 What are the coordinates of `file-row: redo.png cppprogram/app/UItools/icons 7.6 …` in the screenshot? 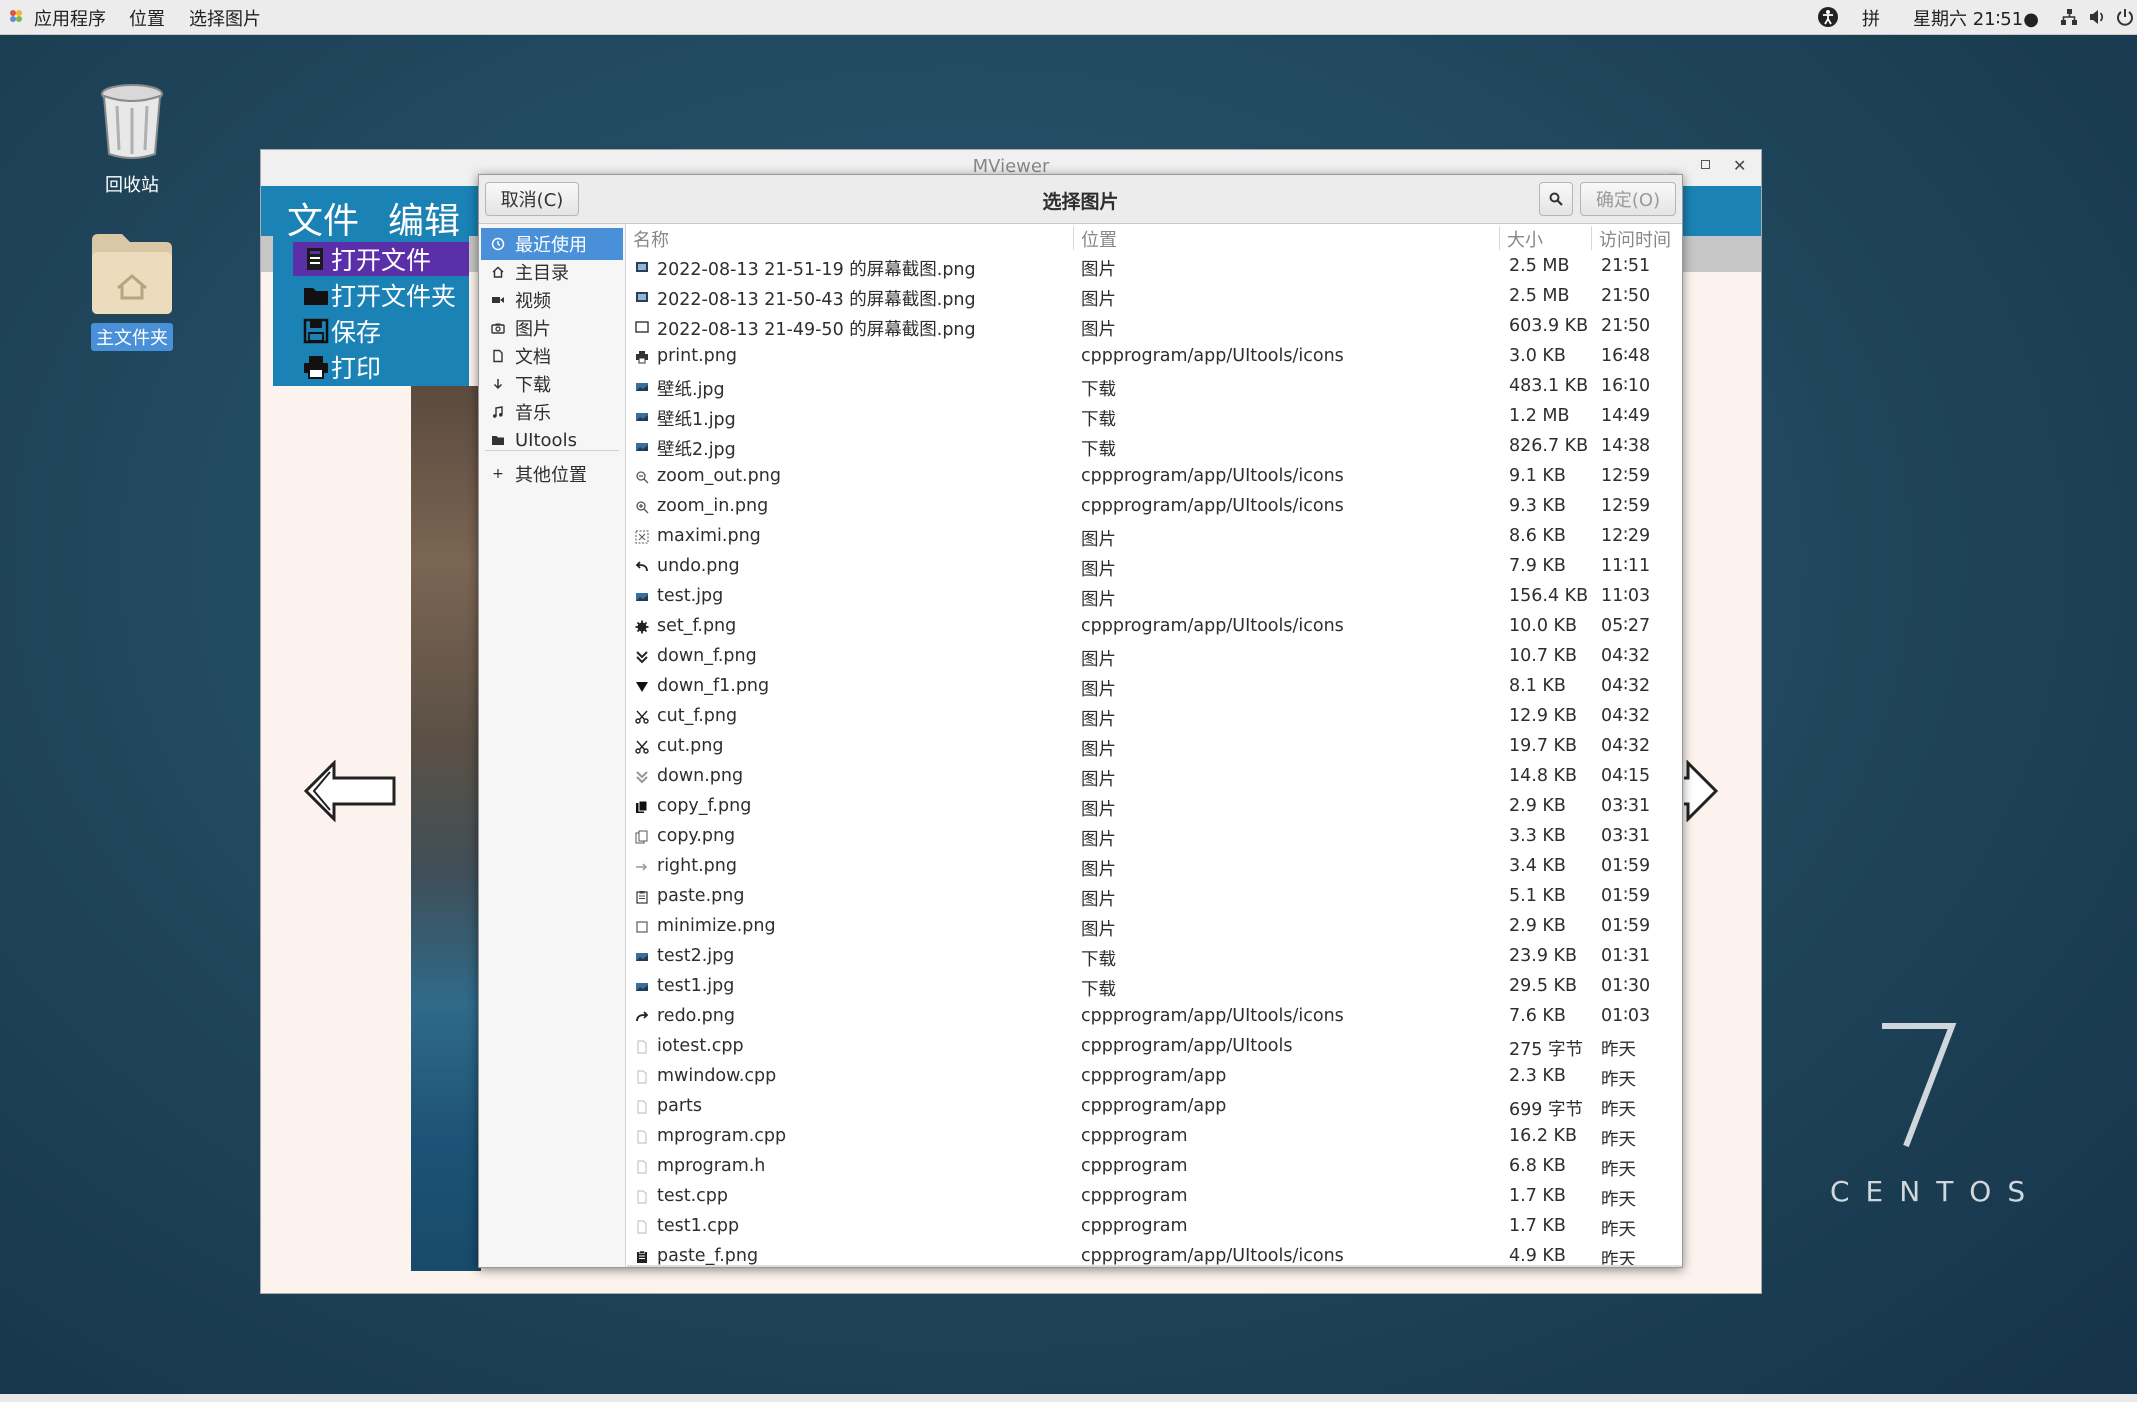 It's located at (1154, 1017).